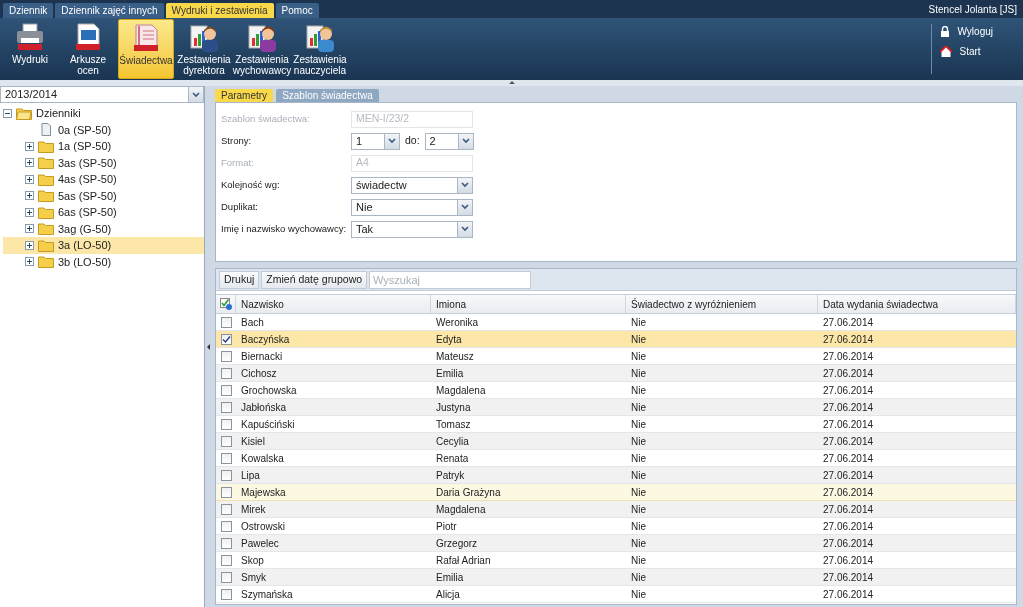 The image size is (1023, 607). I want to click on column-header: Imiona, so click(528, 304).